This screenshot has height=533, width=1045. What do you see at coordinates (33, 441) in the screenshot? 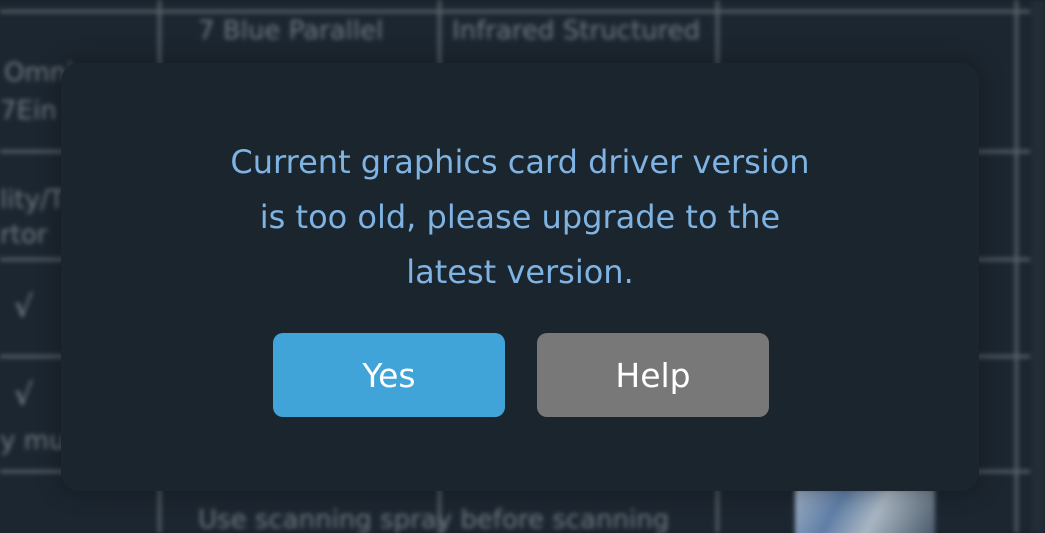
I see `background-cell: y mu` at bounding box center [33, 441].